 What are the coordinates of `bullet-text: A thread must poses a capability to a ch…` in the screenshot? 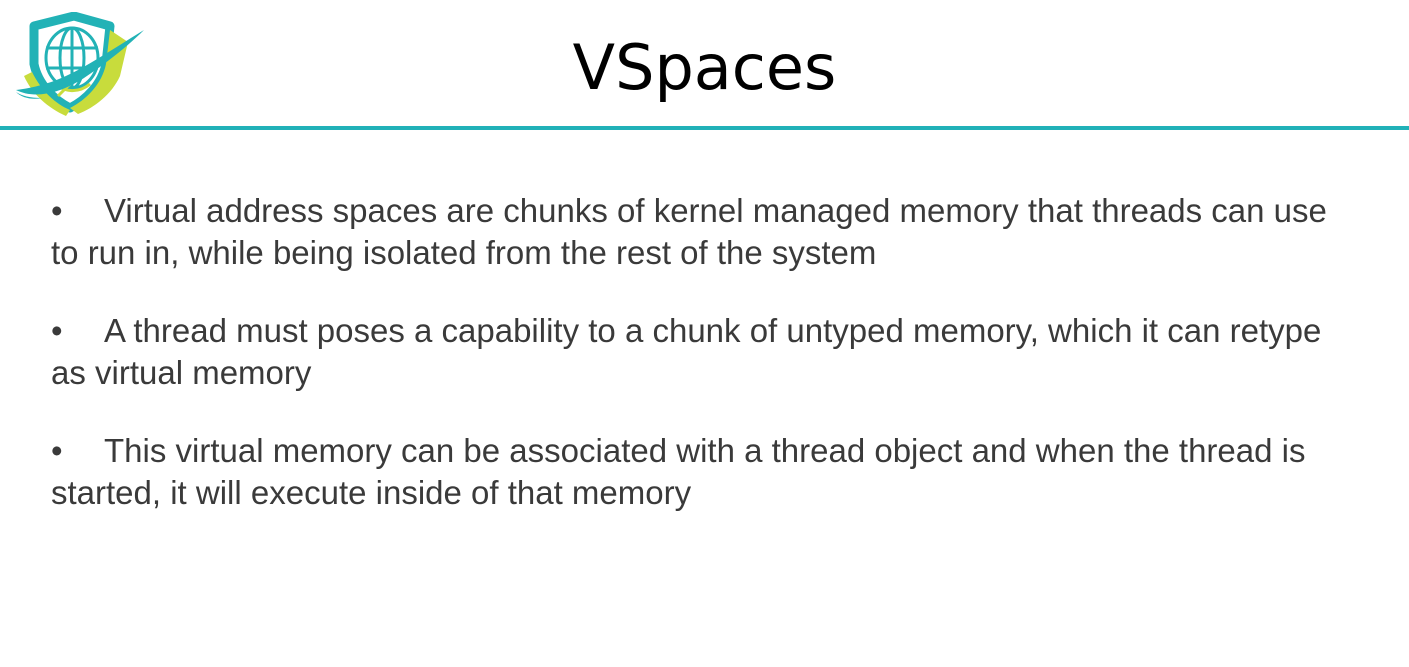 It's located at (686, 351).